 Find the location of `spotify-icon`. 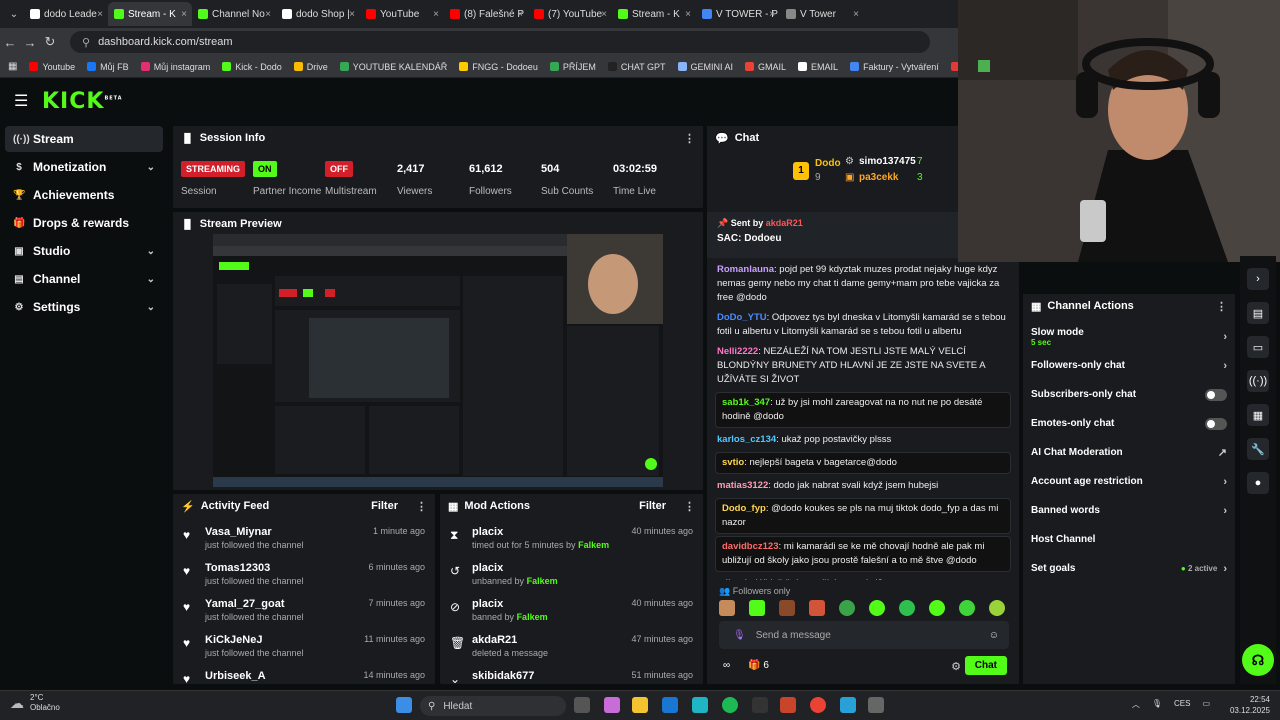

spotify-icon is located at coordinates (730, 705).